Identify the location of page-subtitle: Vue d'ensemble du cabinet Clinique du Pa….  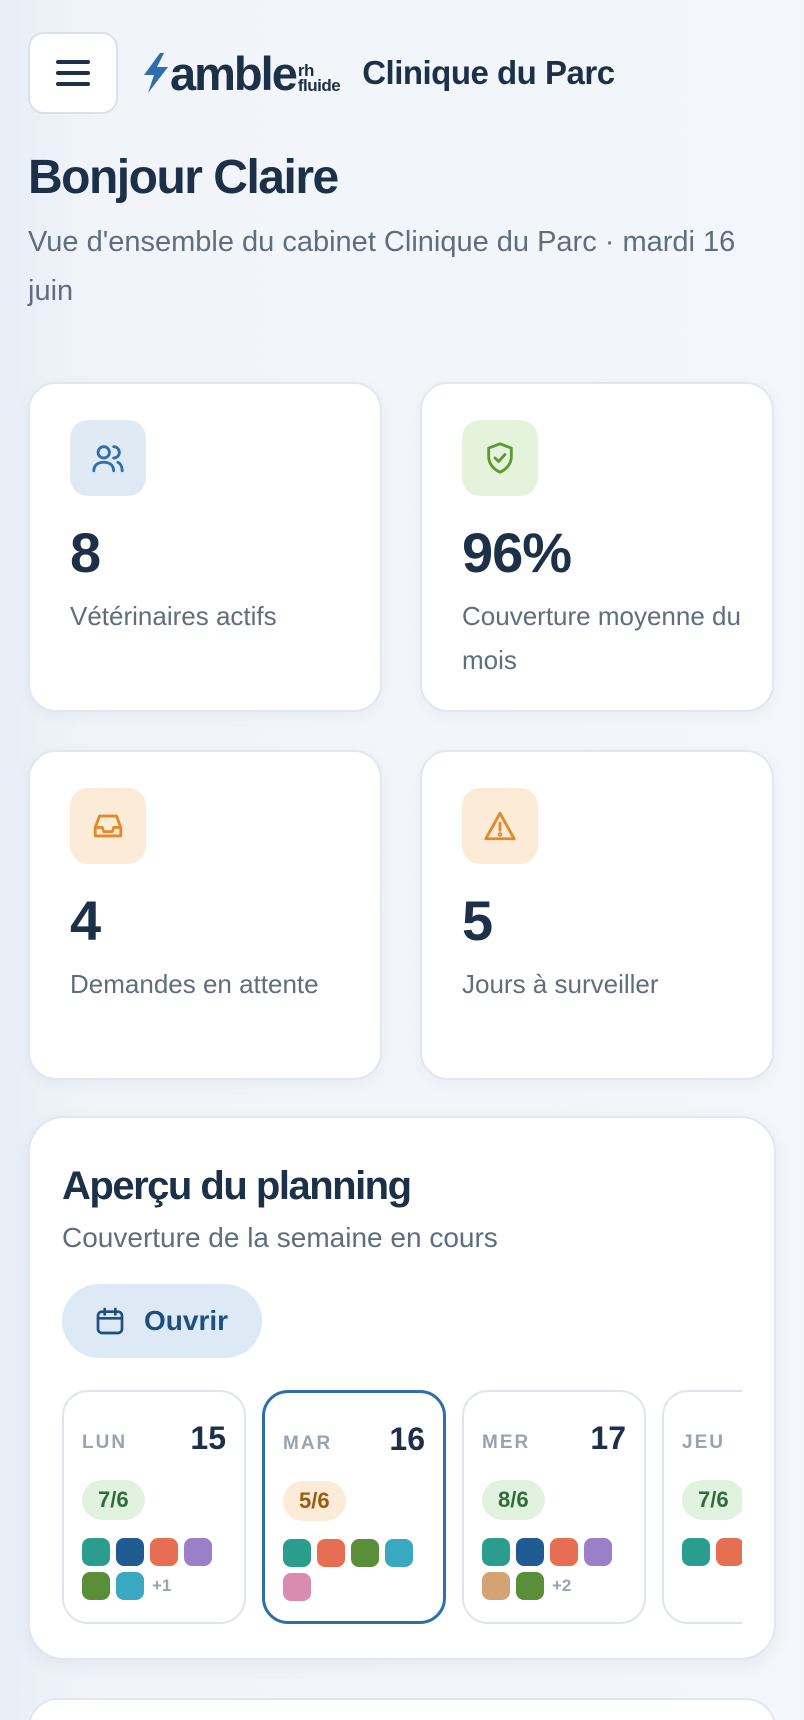
(382, 266).